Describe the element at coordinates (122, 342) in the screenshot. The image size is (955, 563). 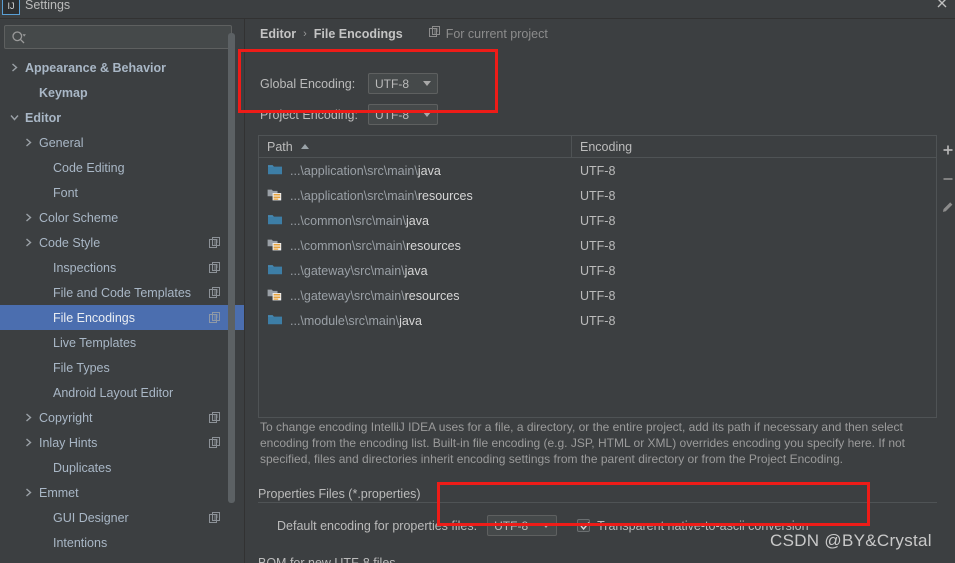
I see `sidebar-item-live-templates: Live Templates` at that location.